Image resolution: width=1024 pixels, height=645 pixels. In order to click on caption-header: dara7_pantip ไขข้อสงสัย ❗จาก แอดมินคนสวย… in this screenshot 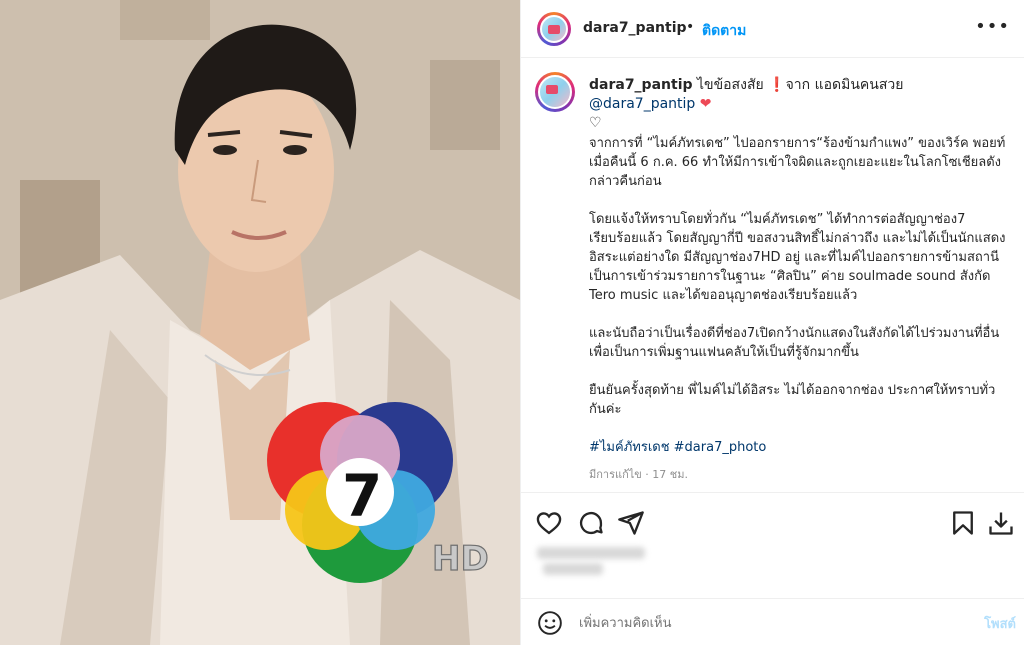, I will do `click(798, 104)`.